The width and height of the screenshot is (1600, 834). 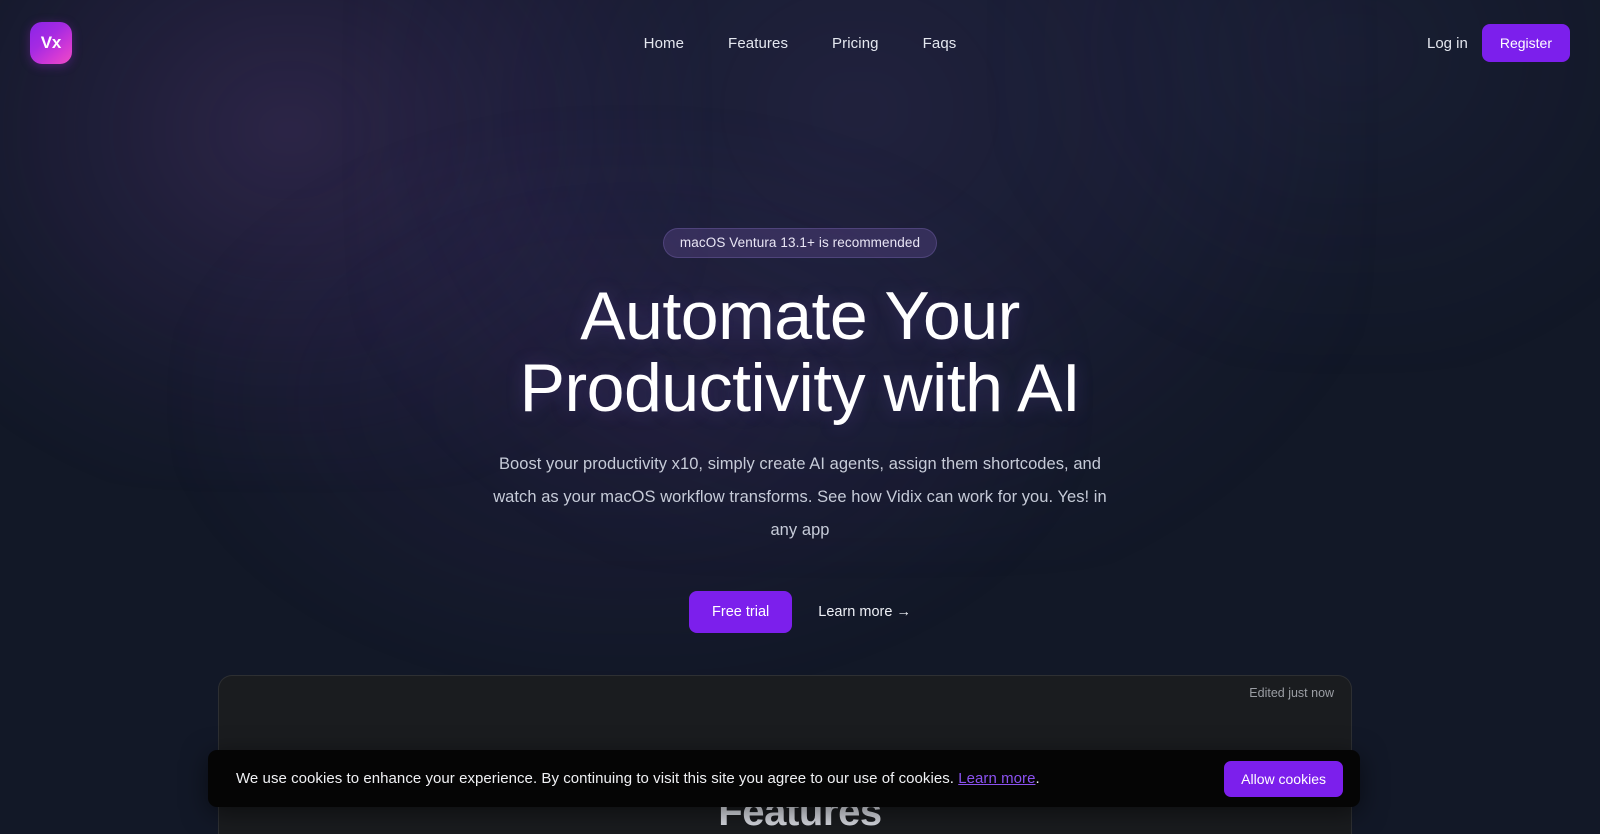 I want to click on brand-logo-text: Vx, so click(x=51, y=42).